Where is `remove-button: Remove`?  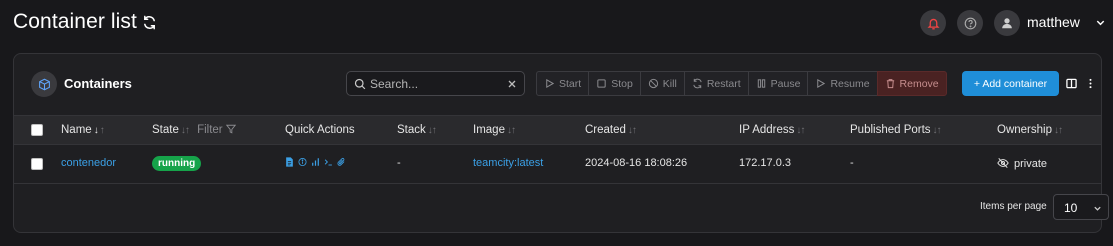 remove-button: Remove is located at coordinates (911, 83).